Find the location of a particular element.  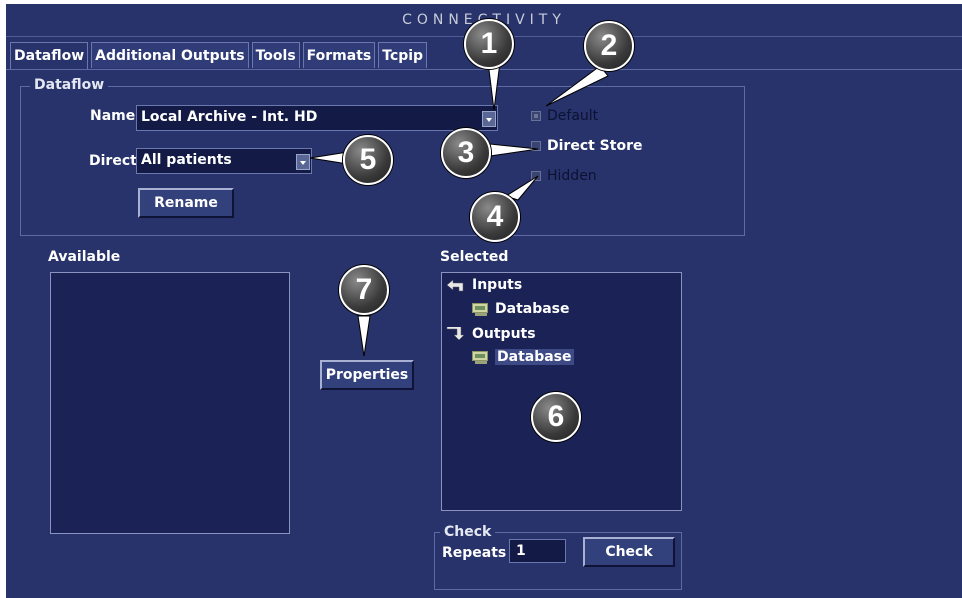

callout-badge-3: 3 is located at coordinates (466, 153).